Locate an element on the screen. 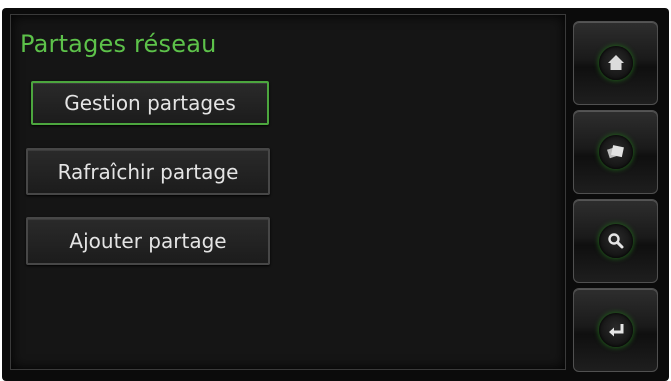 The image size is (671, 381). manage-shares-button: Gestion partages is located at coordinates (150, 103).